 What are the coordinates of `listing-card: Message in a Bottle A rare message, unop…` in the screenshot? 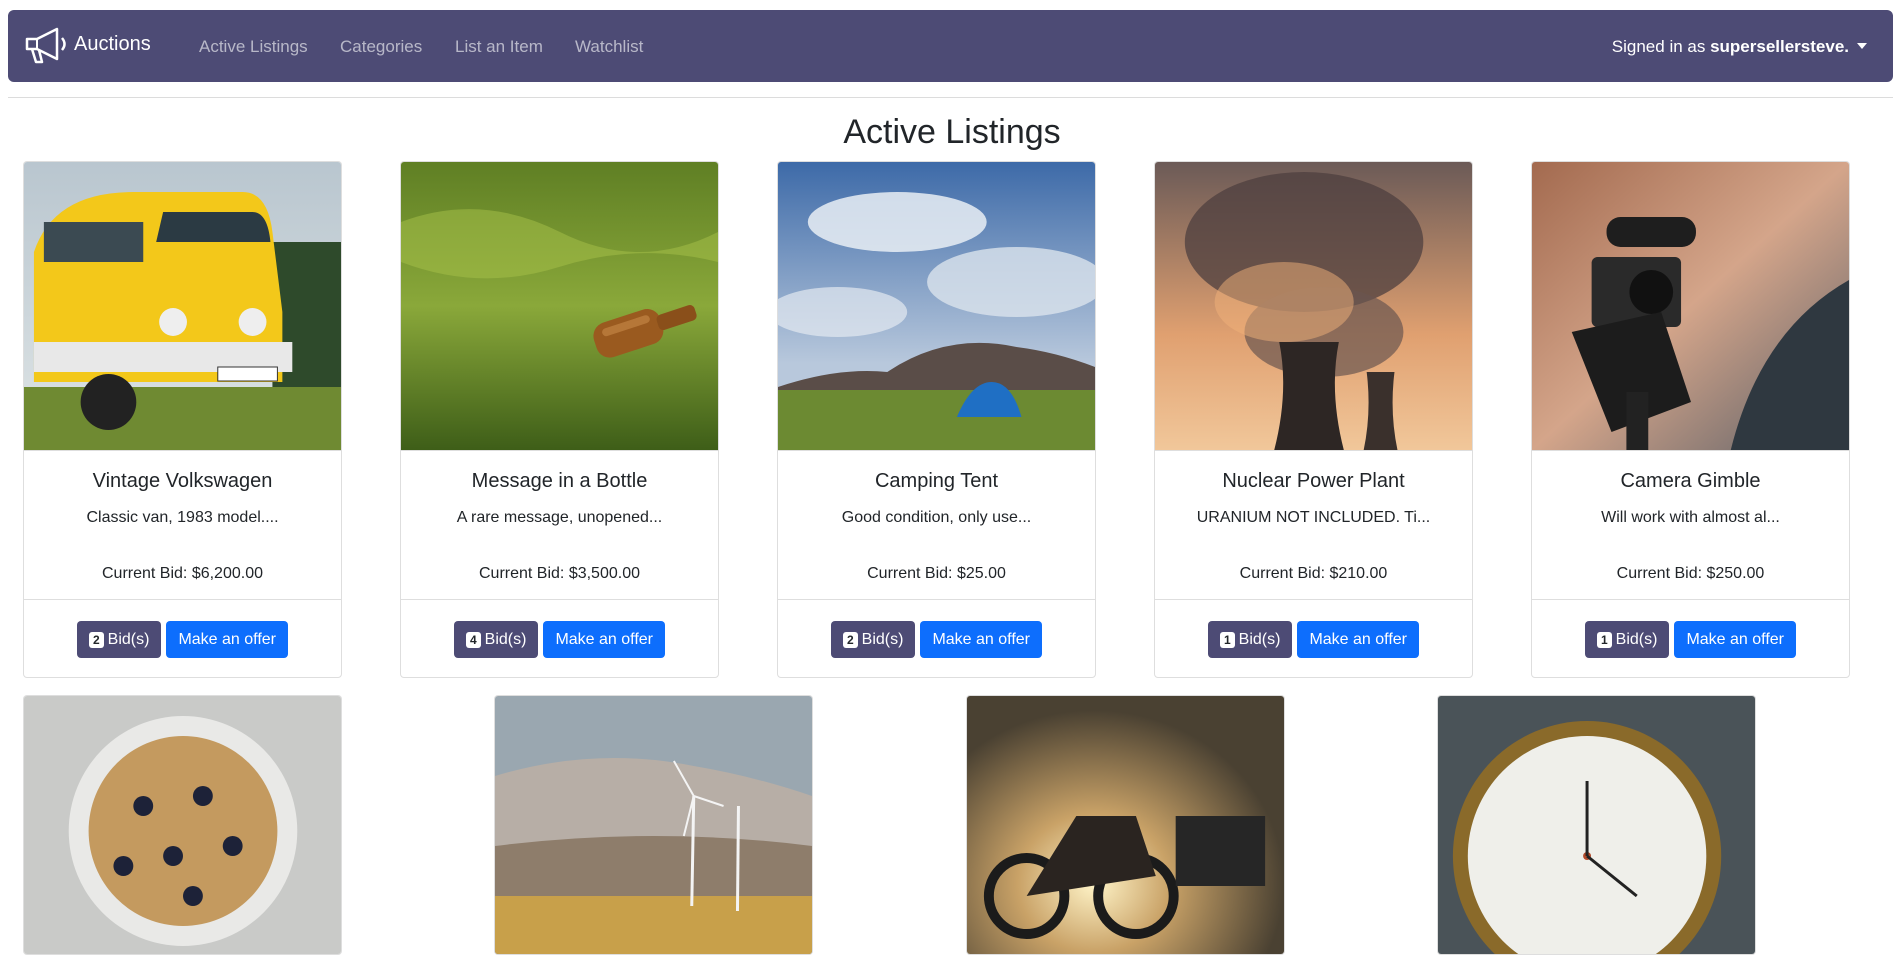 It's located at (559, 419).